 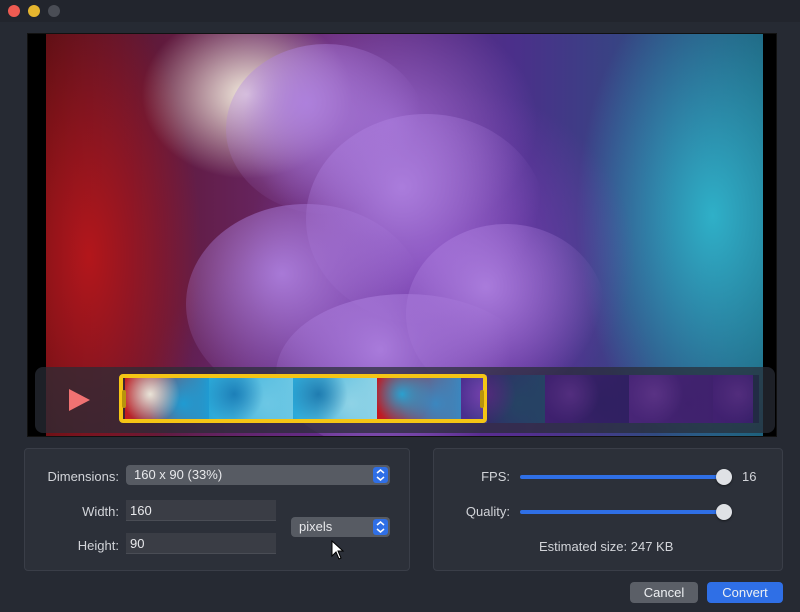 What do you see at coordinates (124, 399) in the screenshot?
I see `trim-start-handle` at bounding box center [124, 399].